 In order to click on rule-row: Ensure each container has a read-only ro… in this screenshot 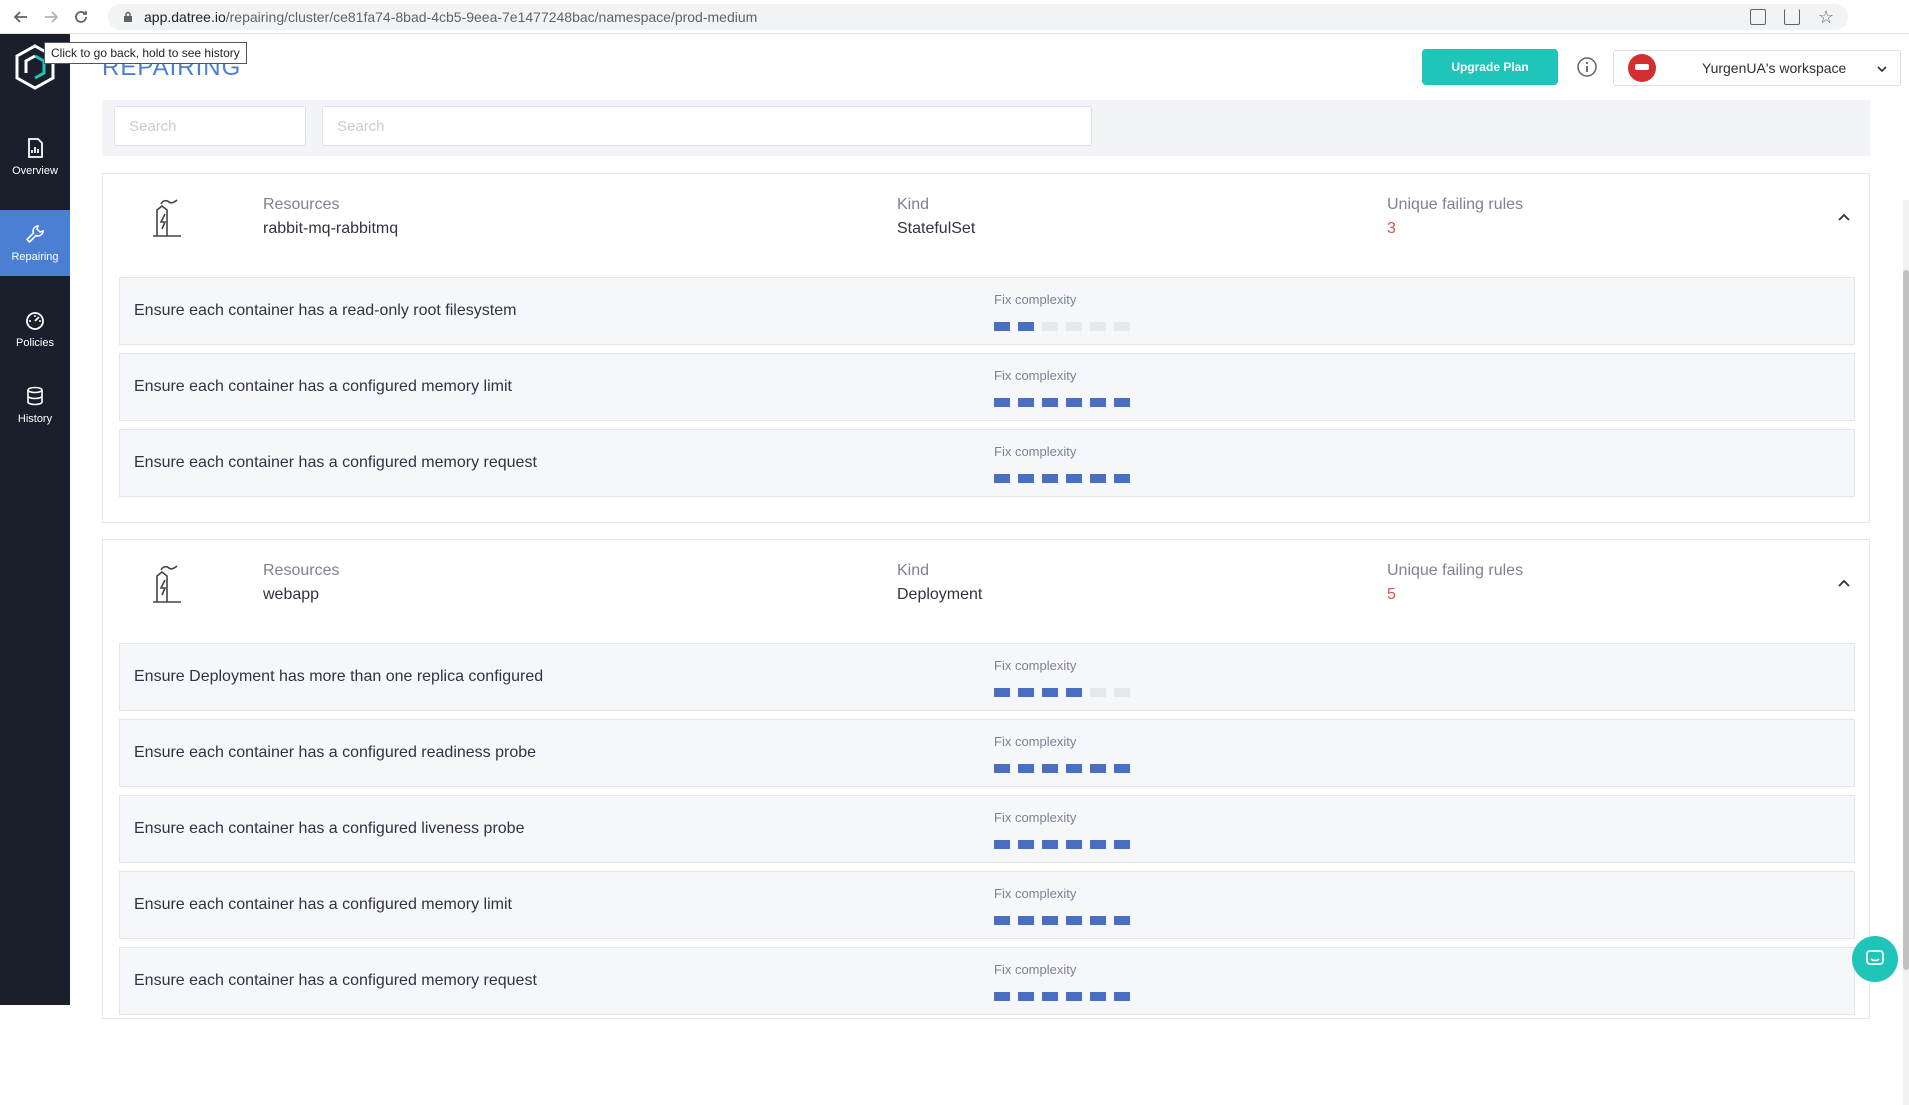, I will do `click(987, 311)`.